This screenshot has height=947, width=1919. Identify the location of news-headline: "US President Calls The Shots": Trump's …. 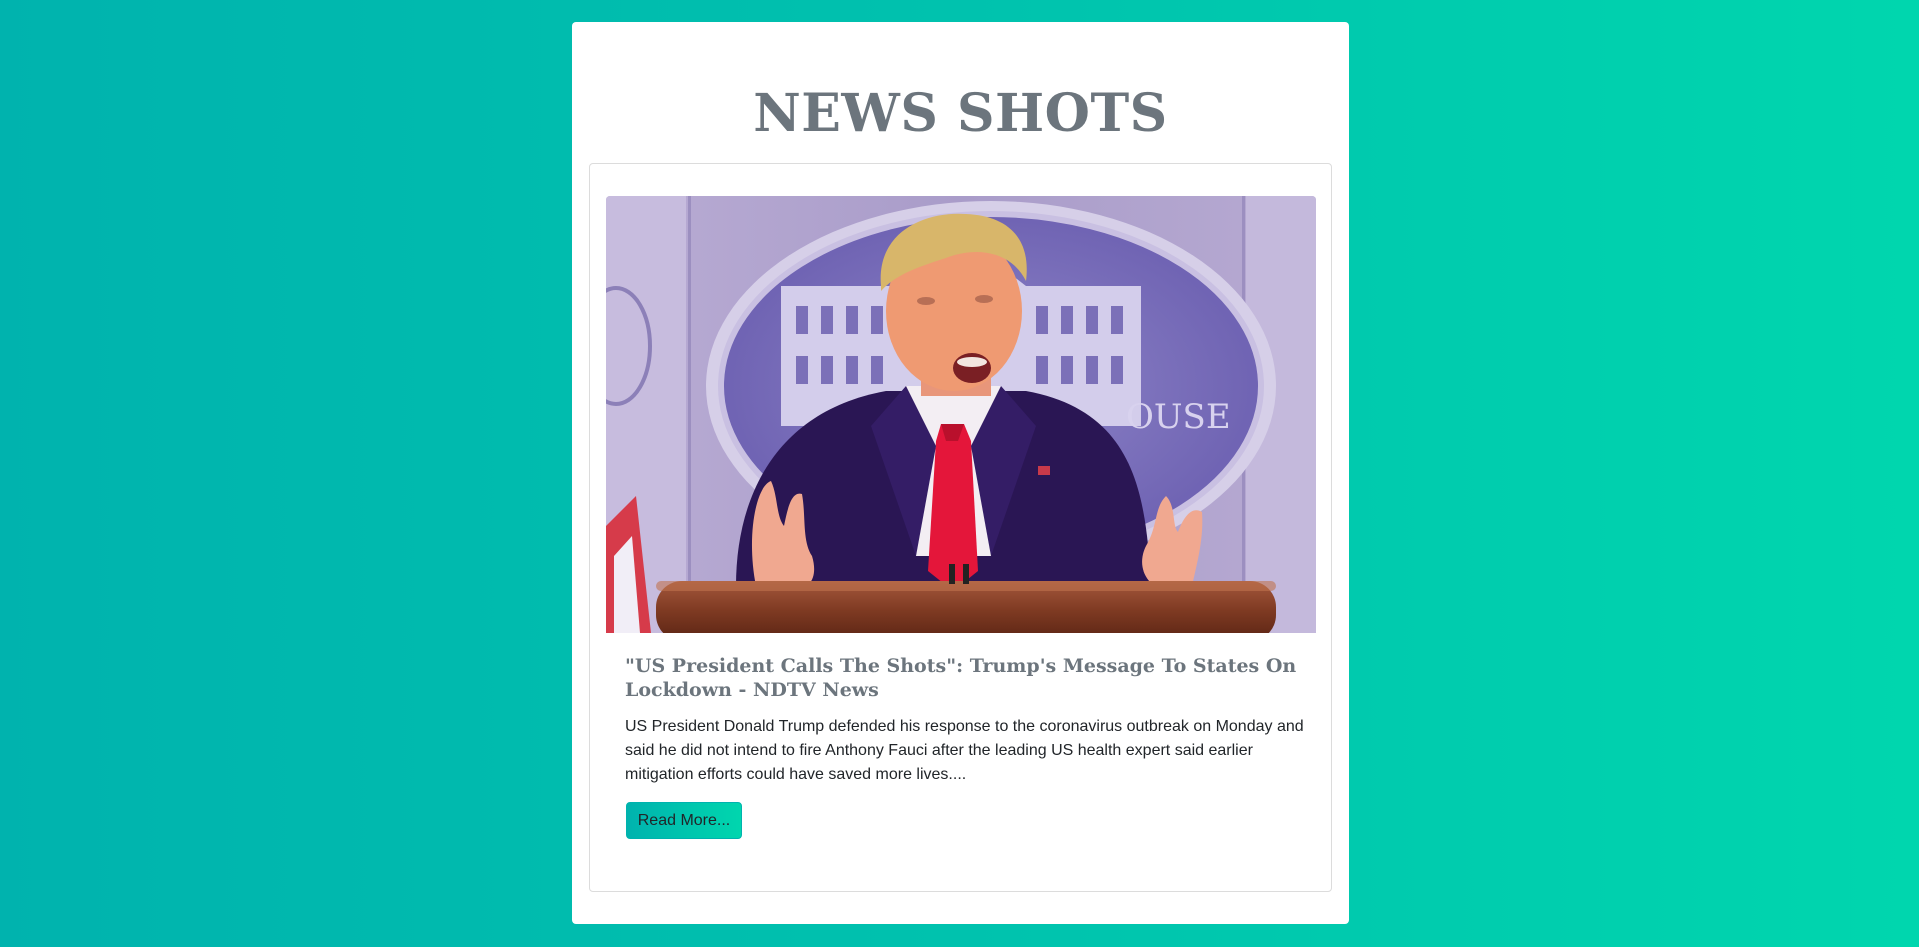
(961, 678).